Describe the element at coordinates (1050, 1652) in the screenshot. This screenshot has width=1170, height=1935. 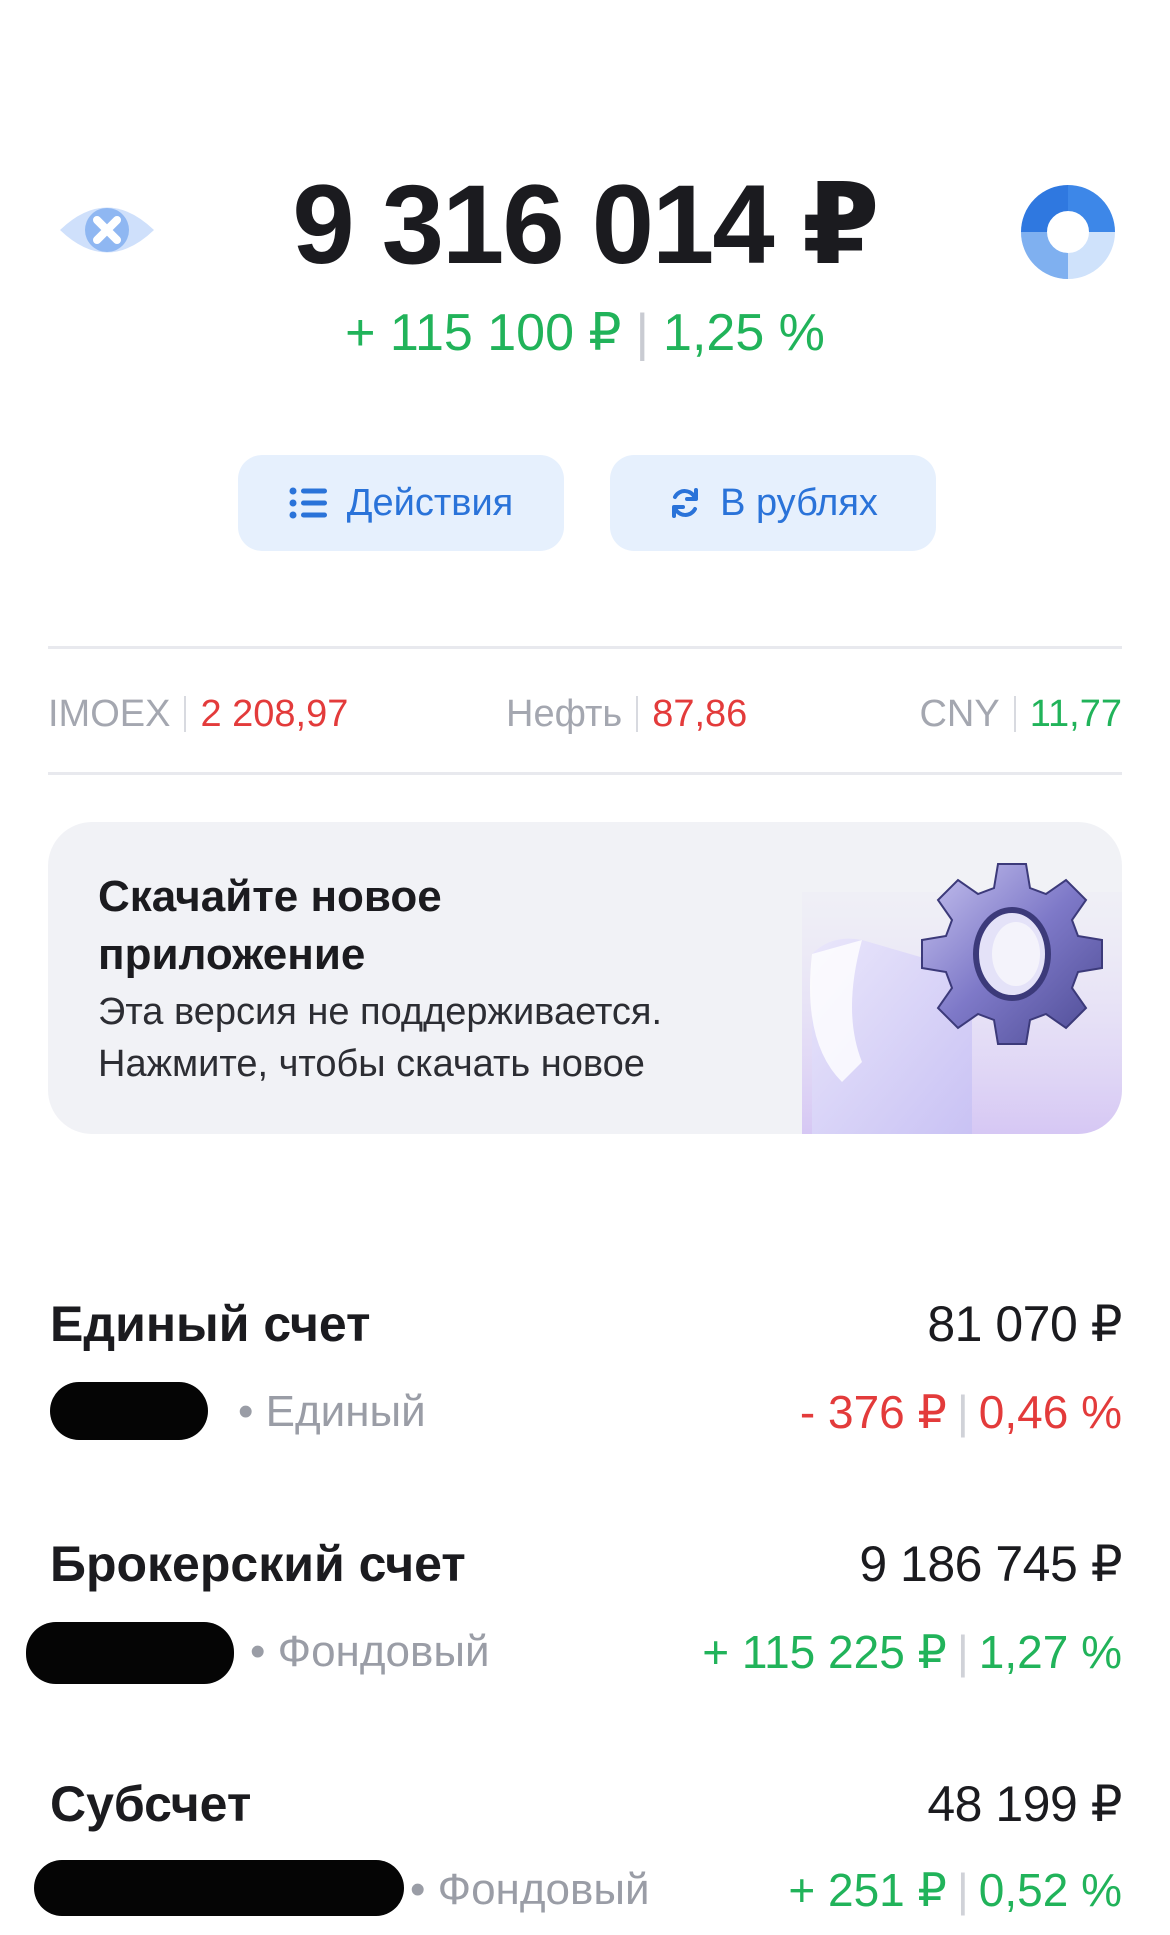
I see `account-change-pct: 1,27 %` at that location.